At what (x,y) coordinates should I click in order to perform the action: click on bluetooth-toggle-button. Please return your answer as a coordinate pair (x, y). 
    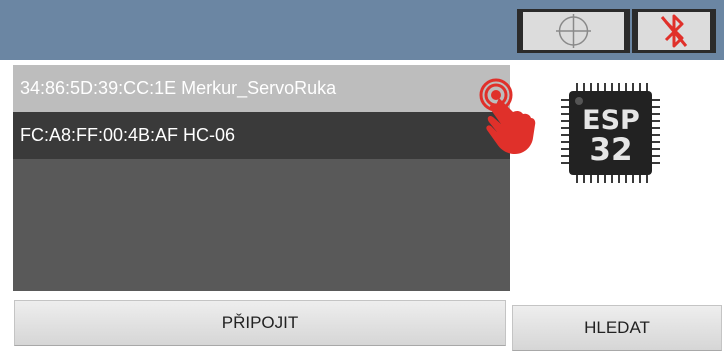
    Looking at the image, I should click on (674, 31).